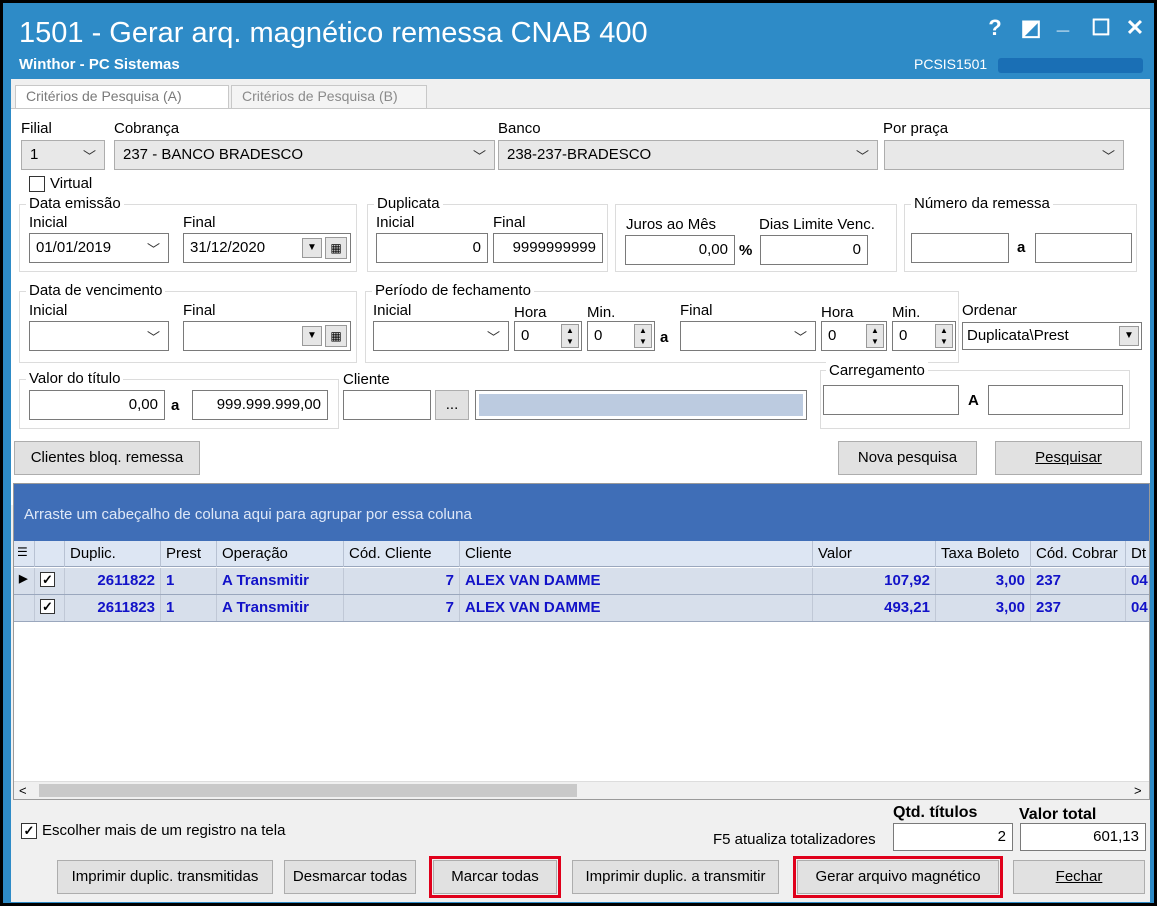  Describe the element at coordinates (112, 554) in the screenshot. I see `col-duplic: Duplic.` at that location.